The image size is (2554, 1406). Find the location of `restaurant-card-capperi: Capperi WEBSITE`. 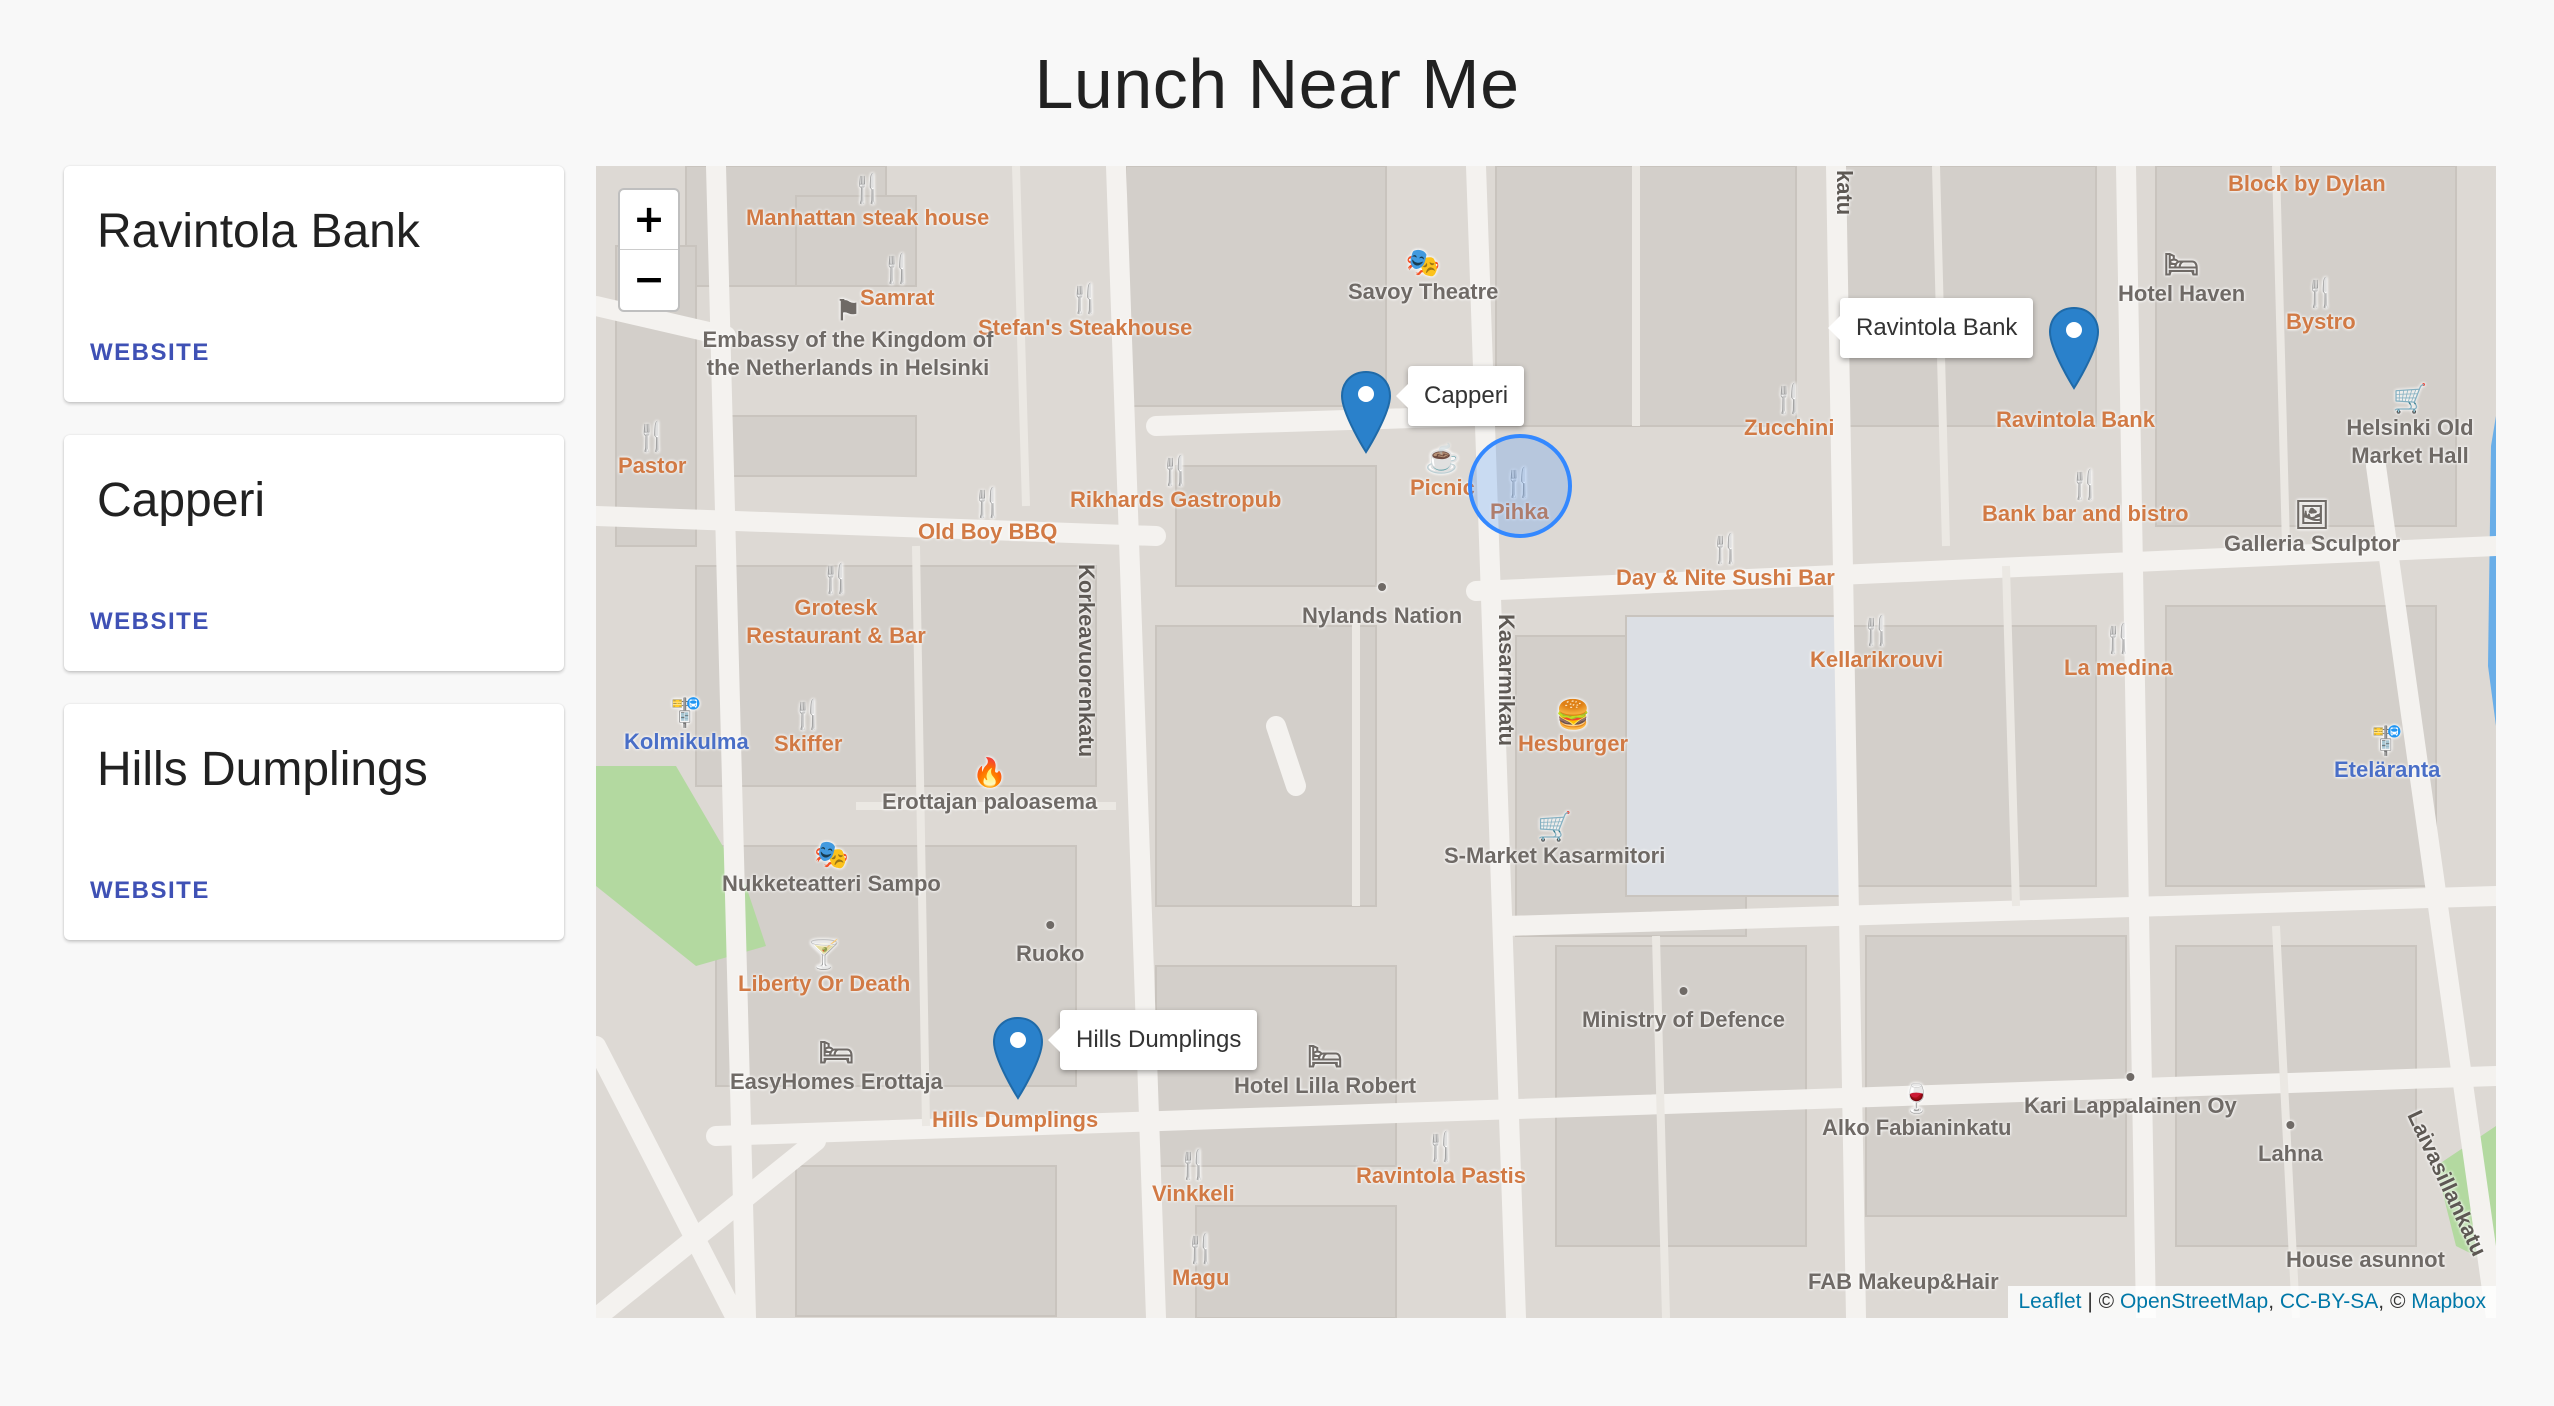

restaurant-card-capperi: Capperi WEBSITE is located at coordinates (314, 553).